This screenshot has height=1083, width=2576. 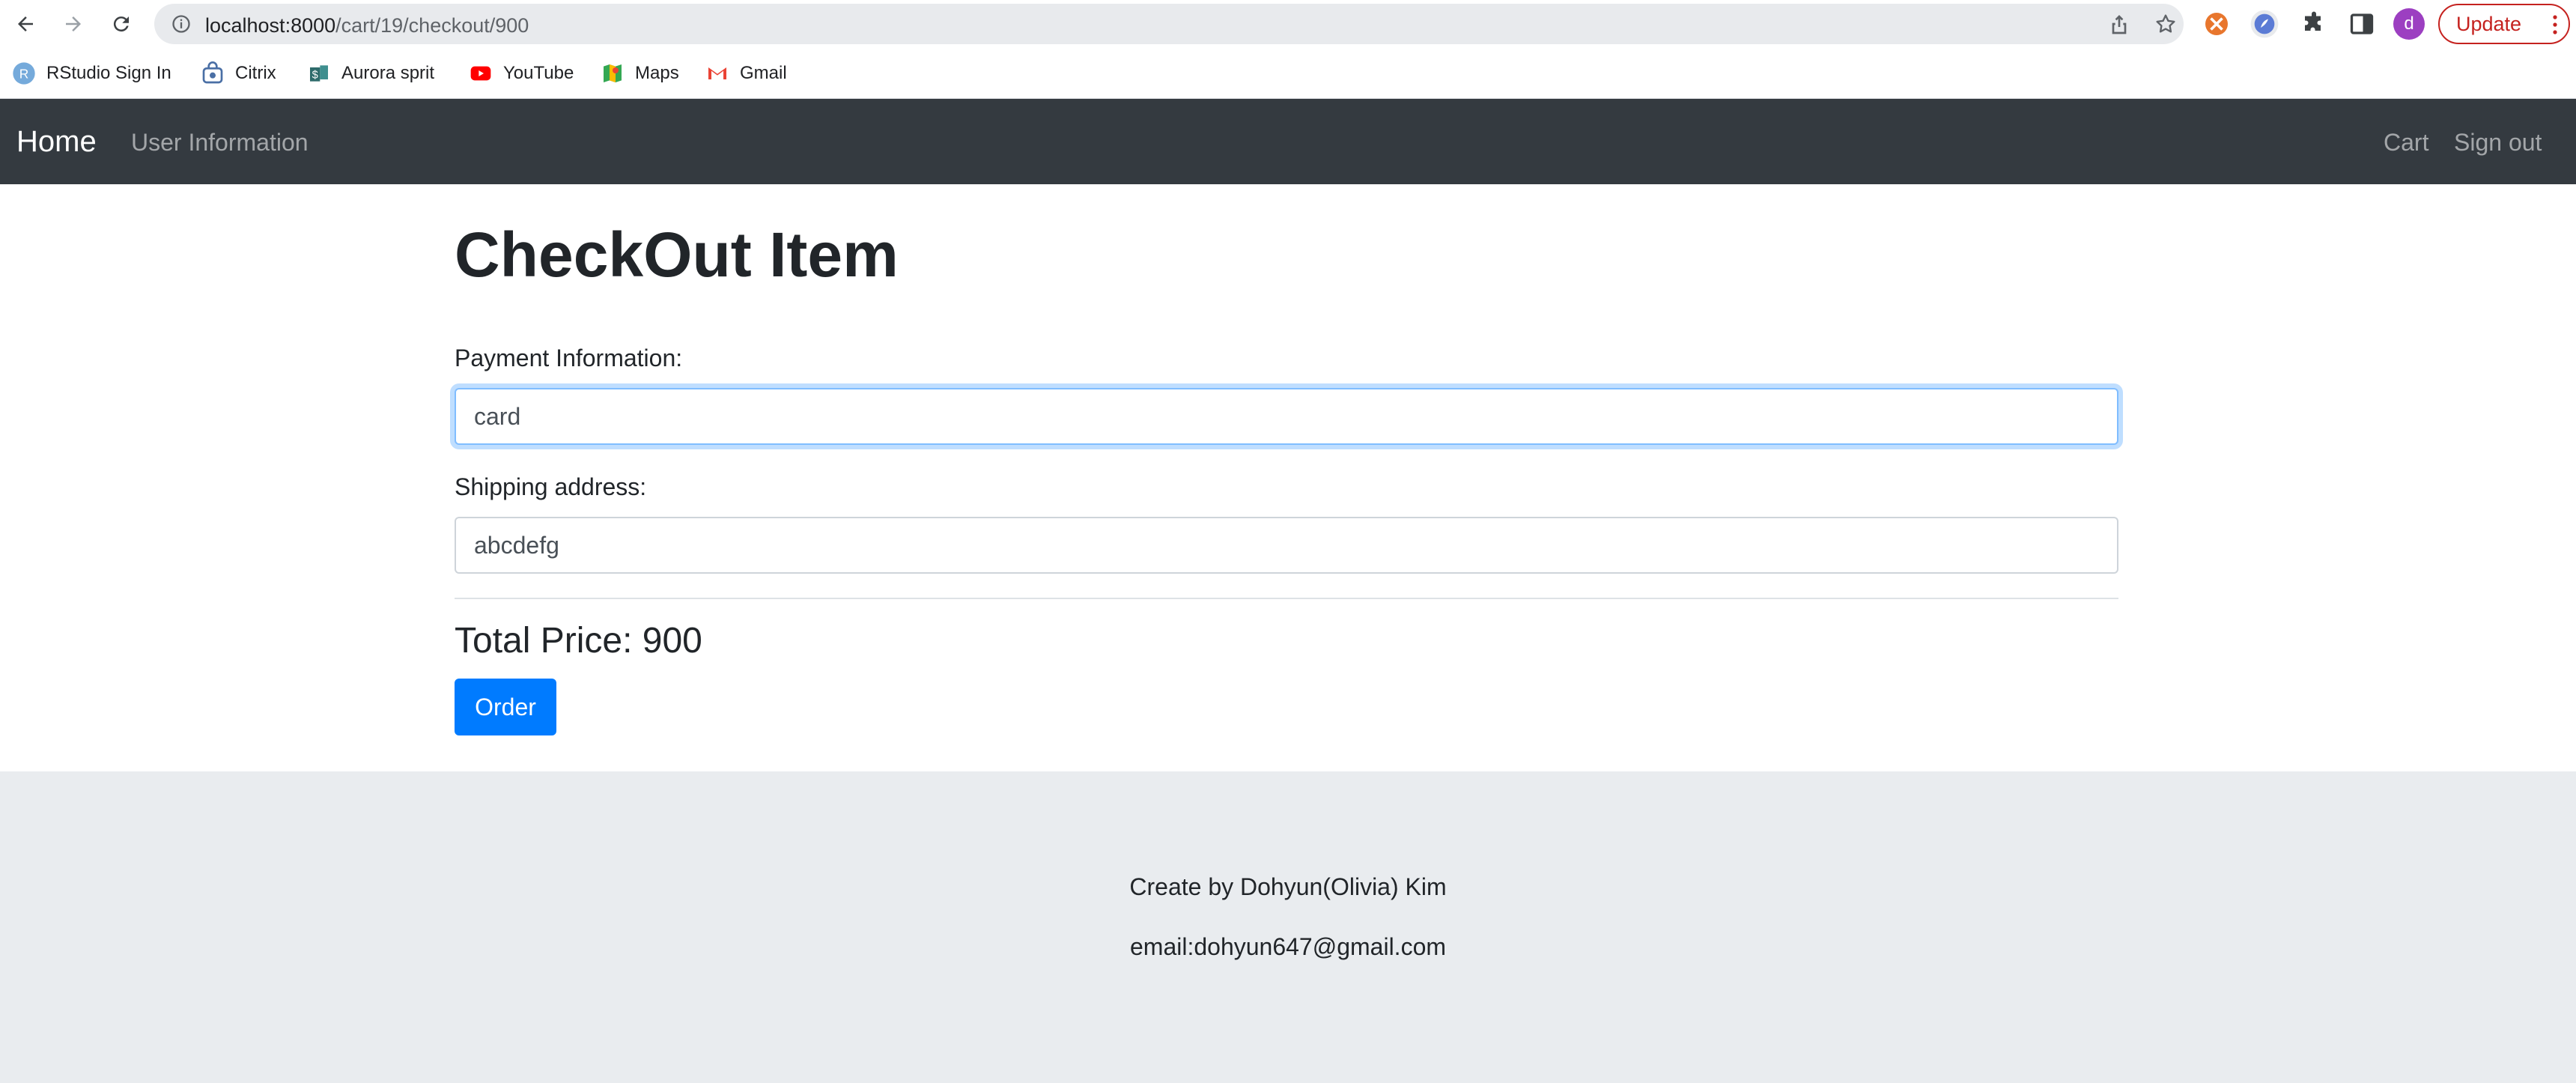 I want to click on arrow-left-icon, so click(x=25, y=23).